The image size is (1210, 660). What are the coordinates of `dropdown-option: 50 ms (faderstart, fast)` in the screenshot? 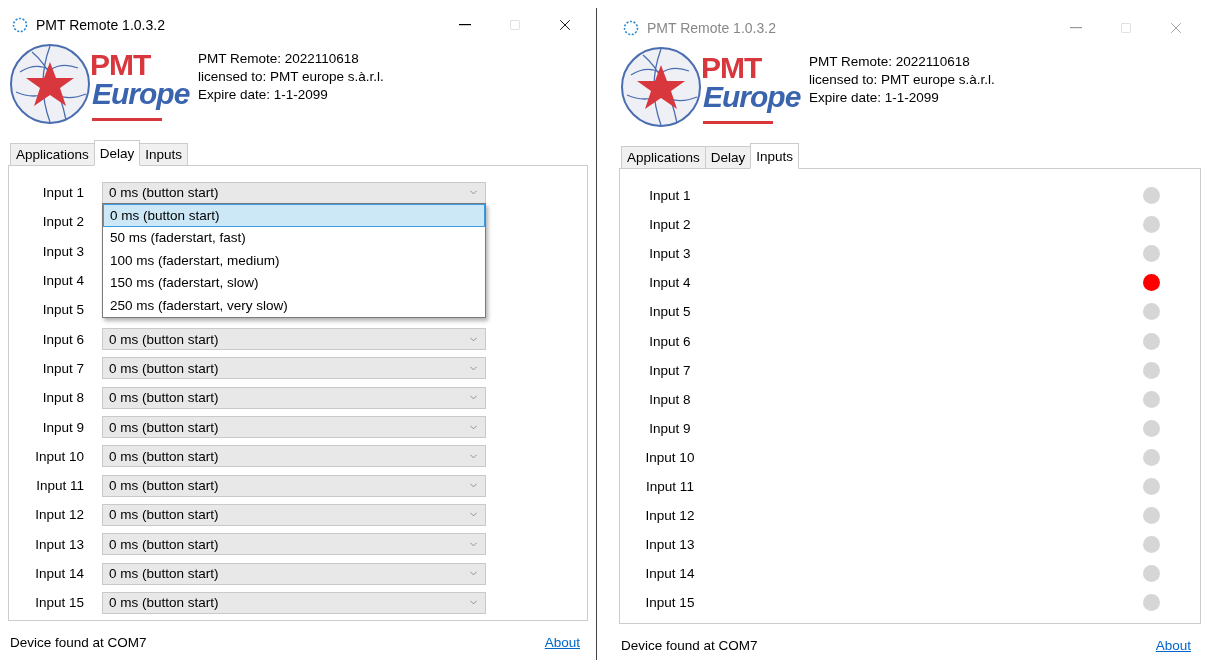 It's located at (294, 237).